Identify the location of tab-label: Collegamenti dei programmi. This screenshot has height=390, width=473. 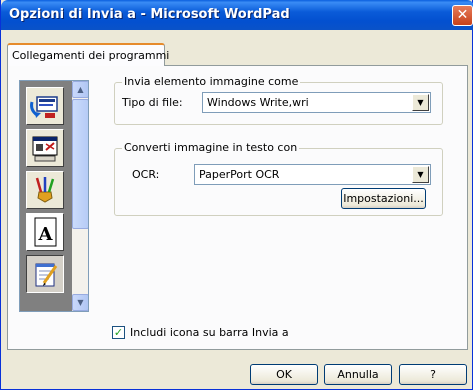
(91, 55).